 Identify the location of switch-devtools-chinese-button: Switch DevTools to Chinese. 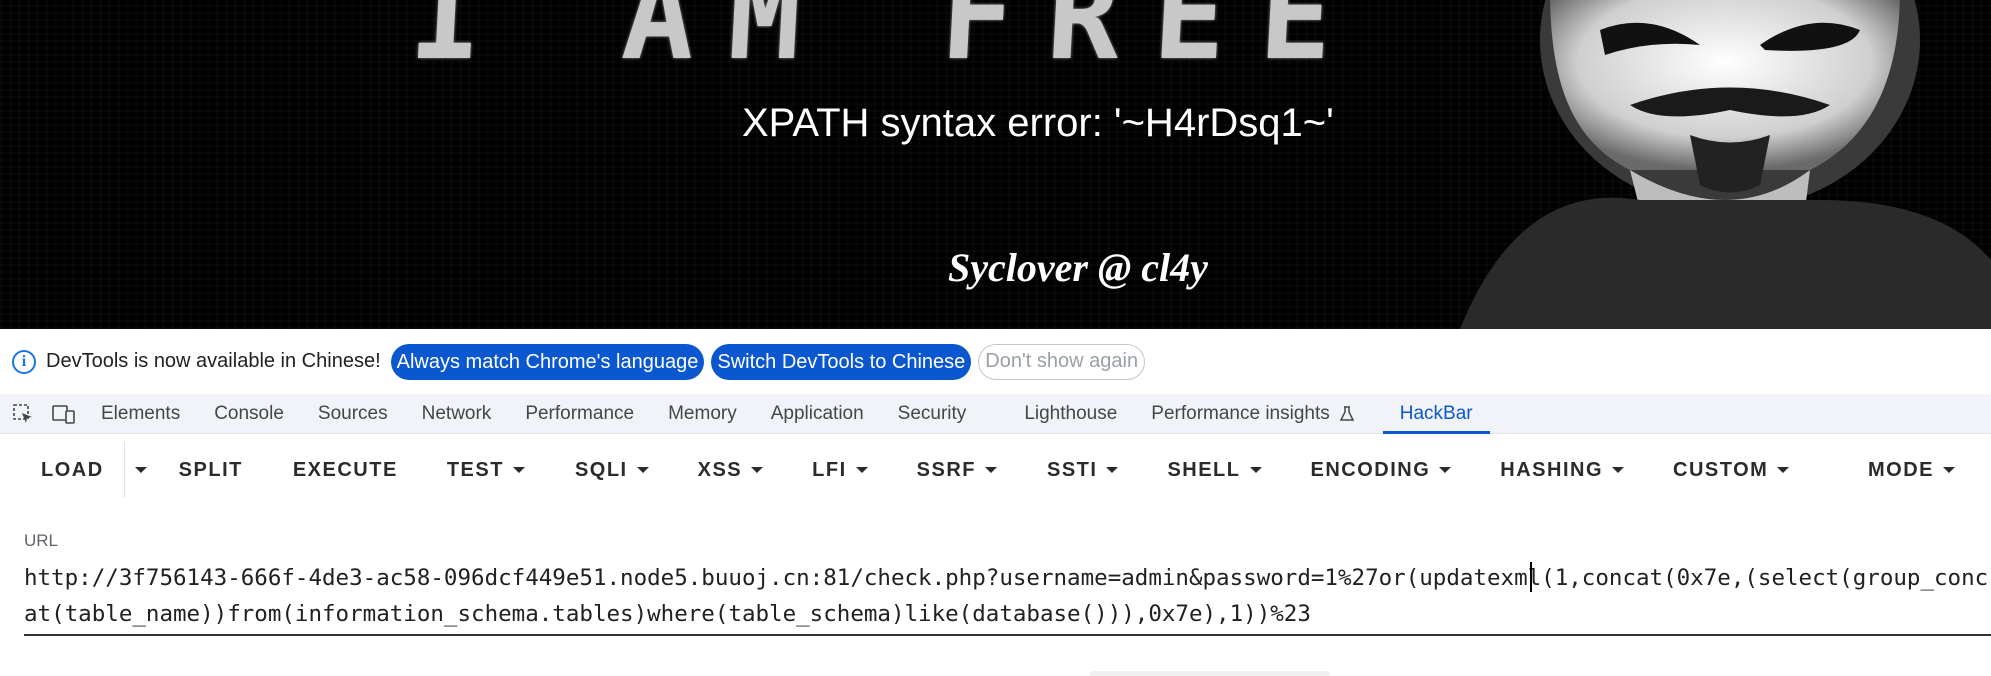
(841, 361).